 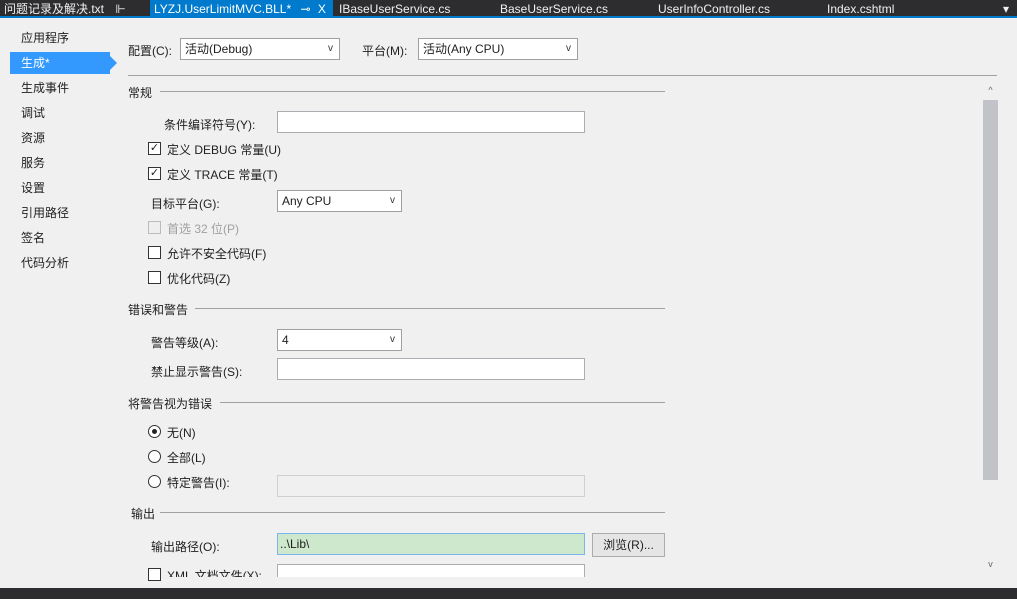 What do you see at coordinates (431, 544) in the screenshot?
I see `output-path-input: ..\Lib\` at bounding box center [431, 544].